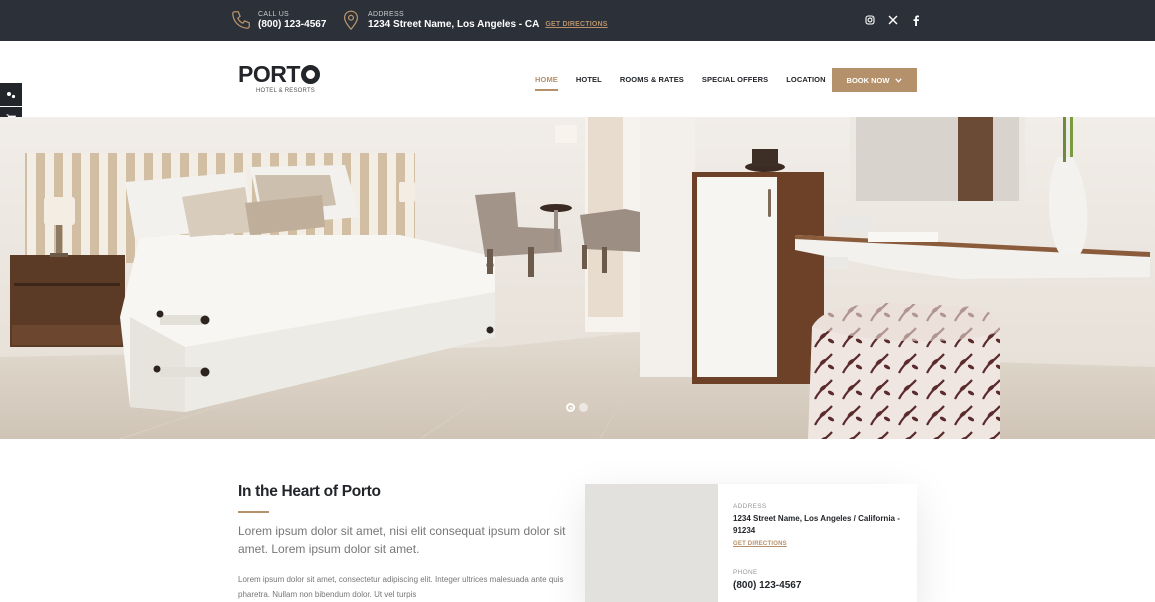 The height and width of the screenshot is (602, 1155). Describe the element at coordinates (310, 74) in the screenshot. I see `logo-o-mark` at that location.